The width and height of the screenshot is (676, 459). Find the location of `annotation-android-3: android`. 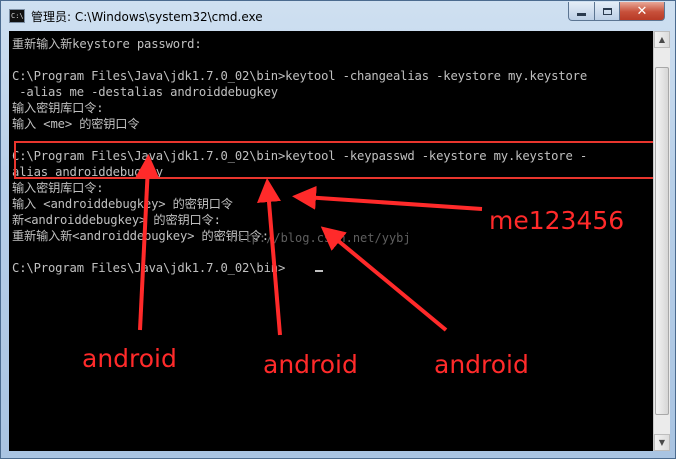

annotation-android-3: android is located at coordinates (481, 364).